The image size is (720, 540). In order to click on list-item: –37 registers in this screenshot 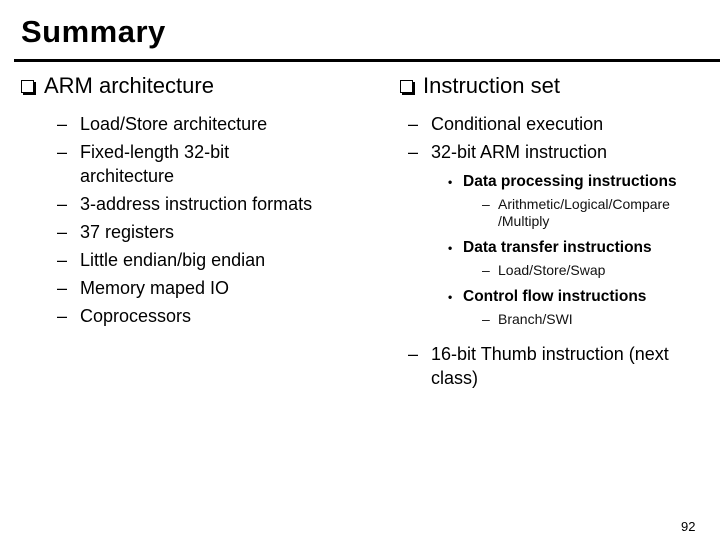, I will do `click(116, 232)`.